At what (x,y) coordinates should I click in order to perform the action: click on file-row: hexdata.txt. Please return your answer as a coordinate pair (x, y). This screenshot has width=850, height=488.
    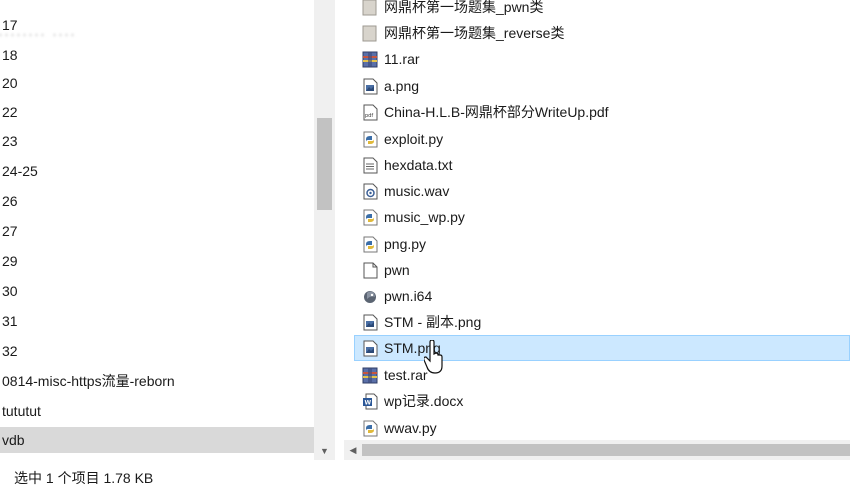
    Looking at the image, I should click on (602, 165).